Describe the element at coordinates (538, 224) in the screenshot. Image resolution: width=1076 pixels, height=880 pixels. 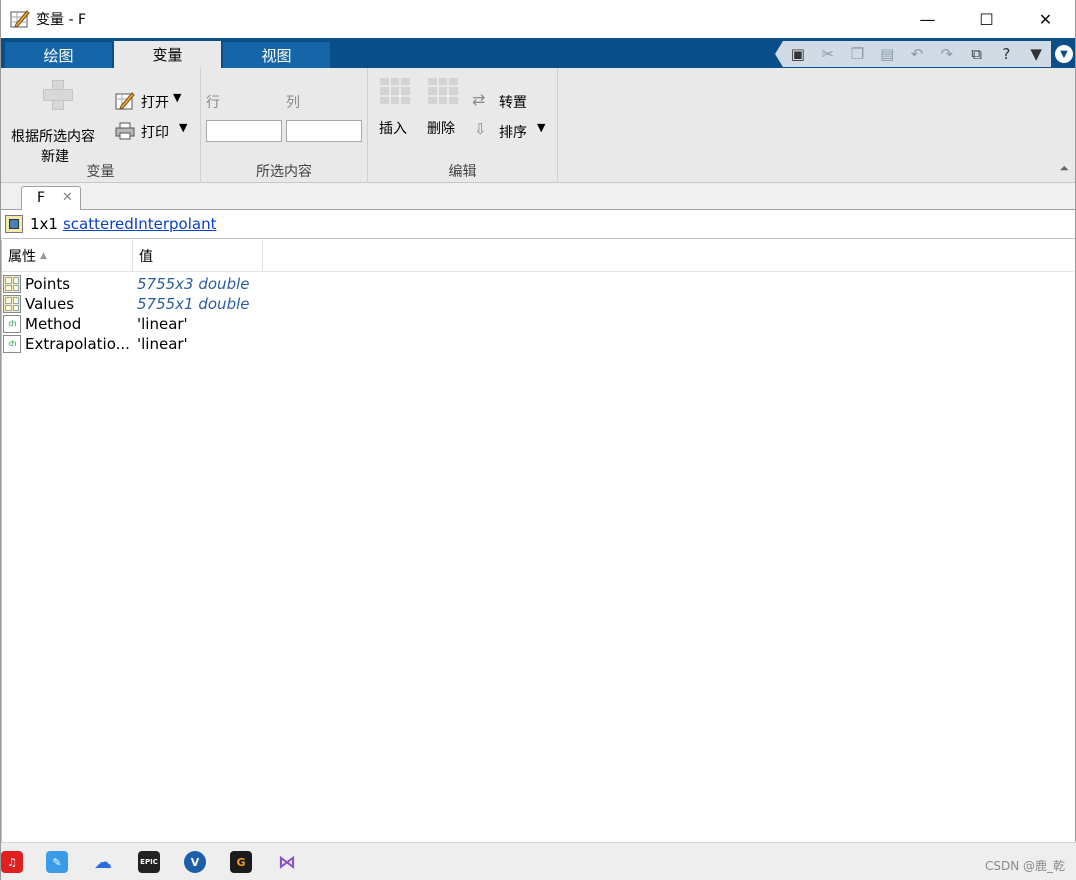
I see `variable-info-line: 1x1 scatteredInterpolant` at that location.